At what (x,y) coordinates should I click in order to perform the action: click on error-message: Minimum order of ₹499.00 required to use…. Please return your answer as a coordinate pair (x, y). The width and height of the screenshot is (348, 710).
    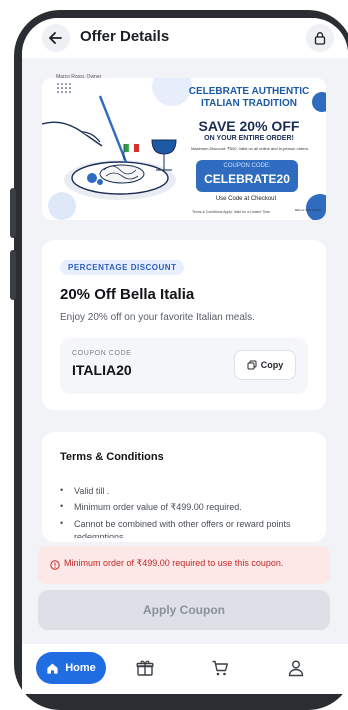
    Looking at the image, I should click on (174, 563).